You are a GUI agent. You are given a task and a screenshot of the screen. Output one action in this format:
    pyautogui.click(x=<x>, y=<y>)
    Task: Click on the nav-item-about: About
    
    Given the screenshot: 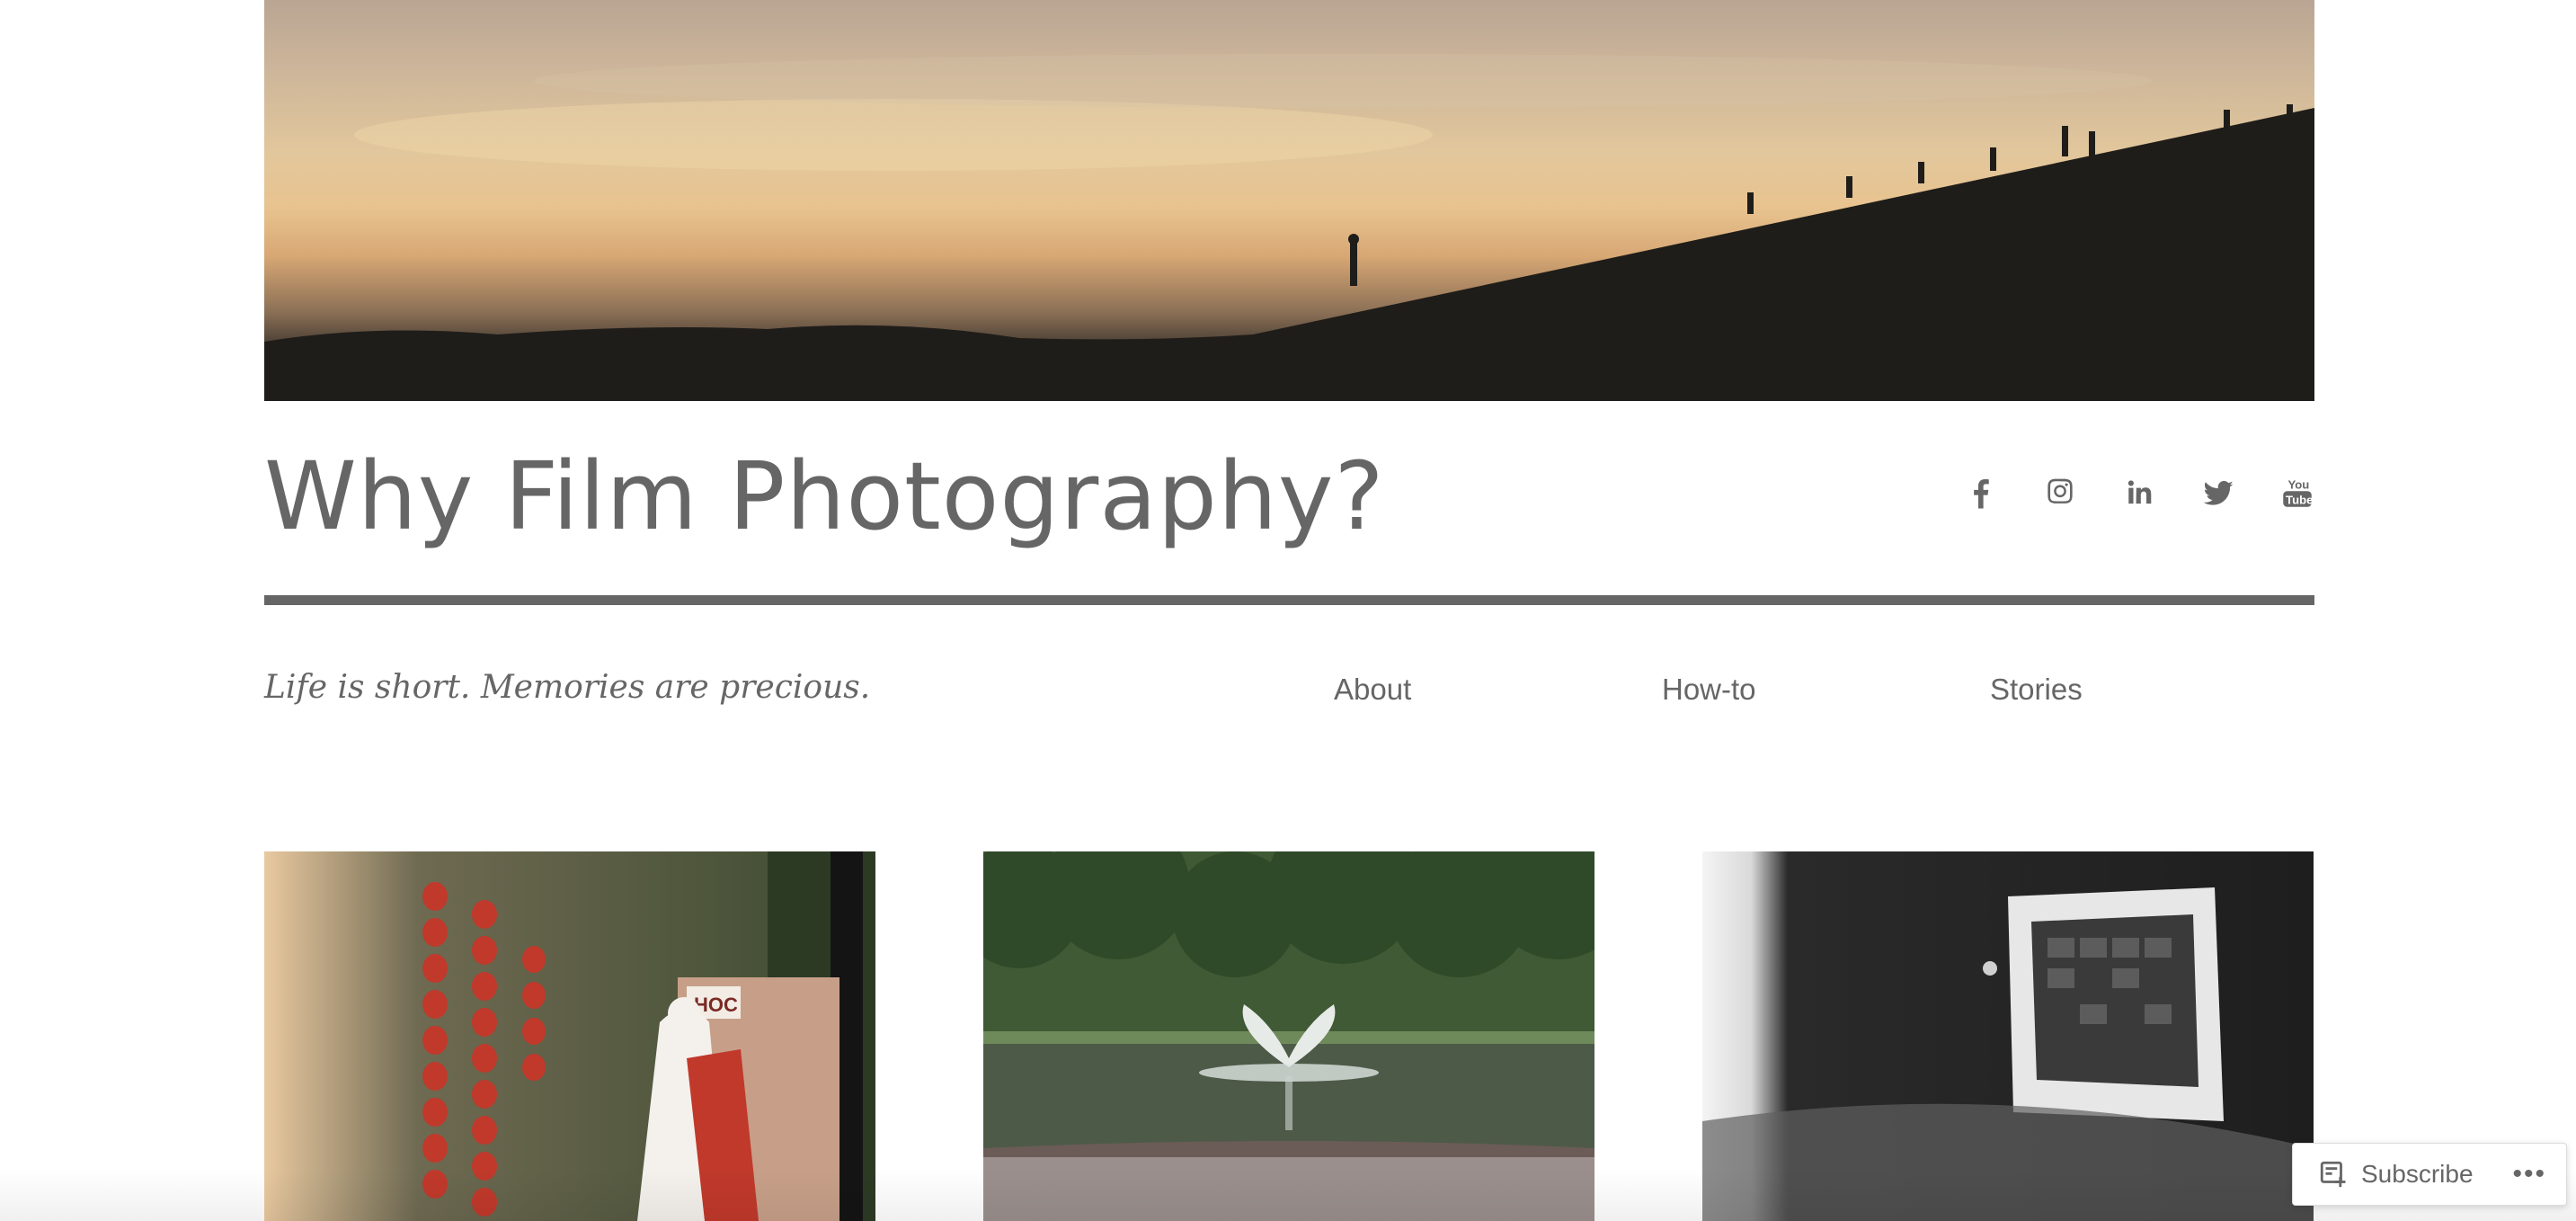 What is the action you would take?
    pyautogui.click(x=1372, y=689)
    